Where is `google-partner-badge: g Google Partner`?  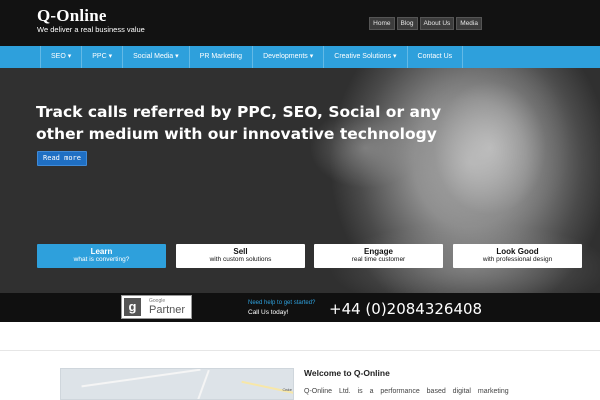 google-partner-badge: g Google Partner is located at coordinates (156, 307).